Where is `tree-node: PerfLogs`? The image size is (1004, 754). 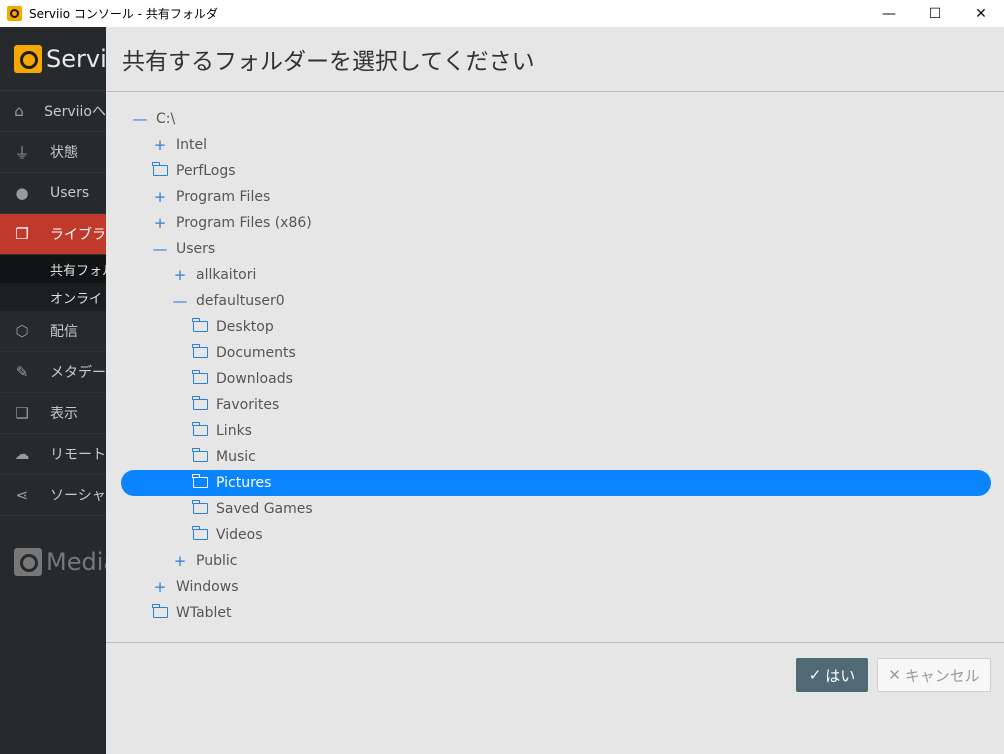
tree-node: PerfLogs is located at coordinates (194, 171).